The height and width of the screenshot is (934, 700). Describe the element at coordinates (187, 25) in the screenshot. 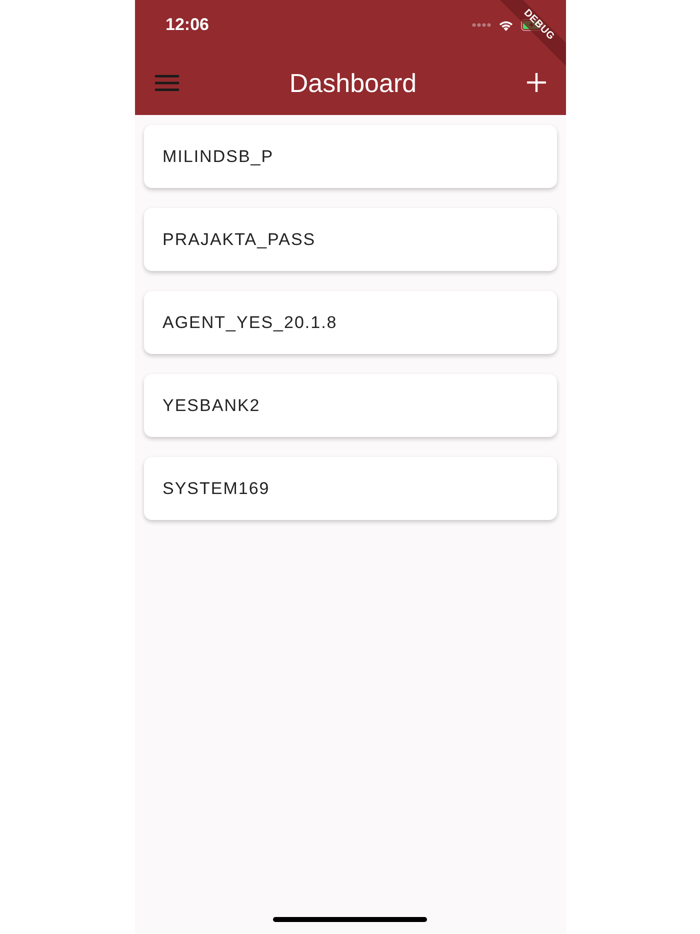

I see `status-time: 12:06` at that location.